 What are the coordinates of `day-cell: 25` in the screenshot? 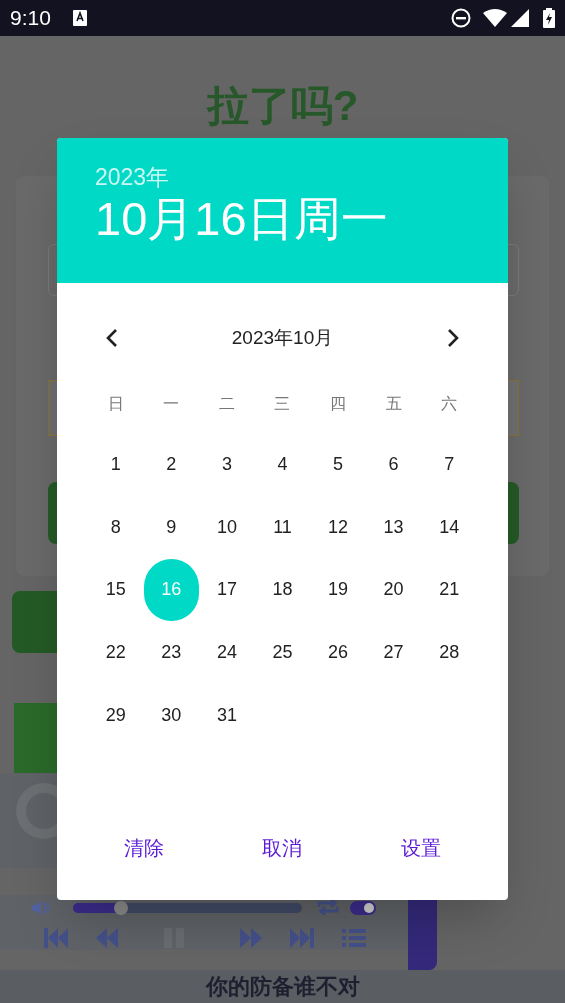 It's located at (282, 652).